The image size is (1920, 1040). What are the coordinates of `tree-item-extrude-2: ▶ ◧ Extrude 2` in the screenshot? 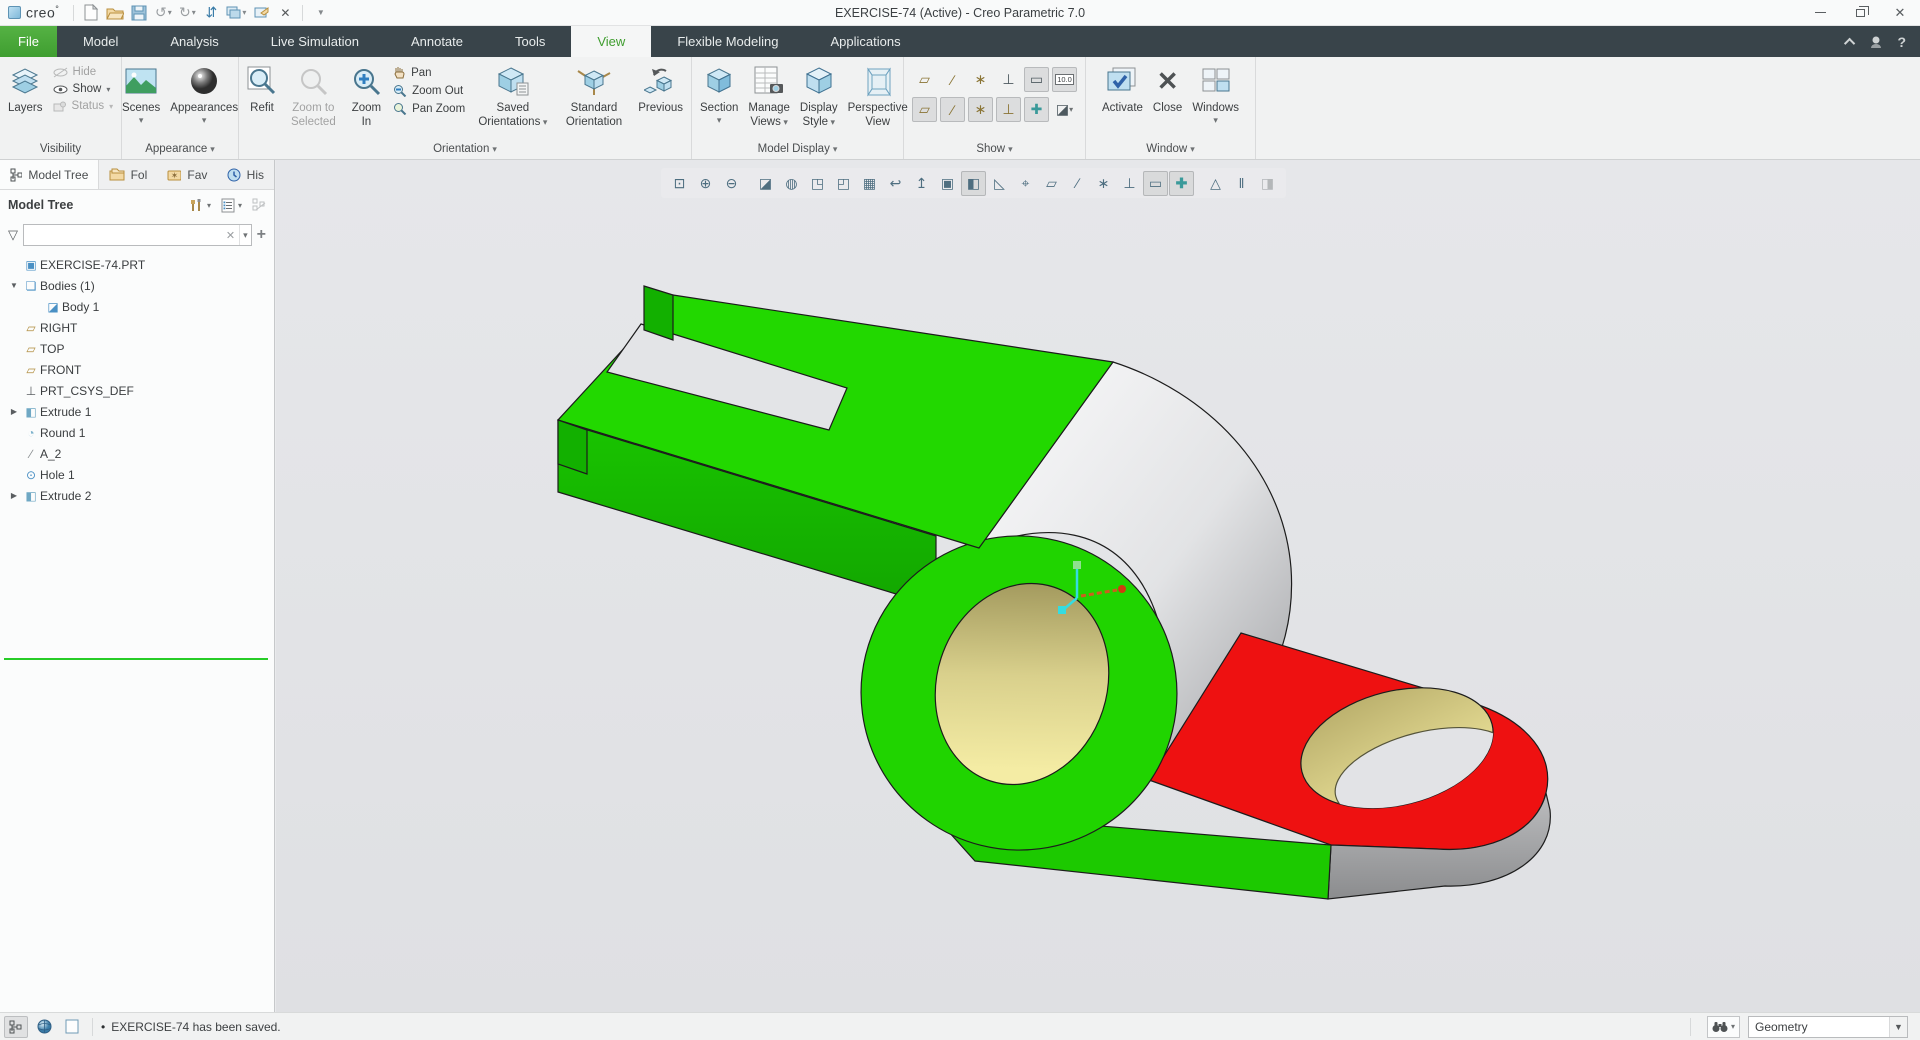 It's located at (137, 495).